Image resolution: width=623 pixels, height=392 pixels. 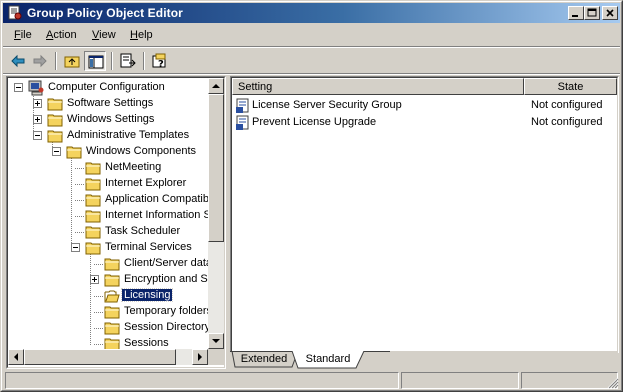 I want to click on open-folder-icon, so click(x=112, y=296).